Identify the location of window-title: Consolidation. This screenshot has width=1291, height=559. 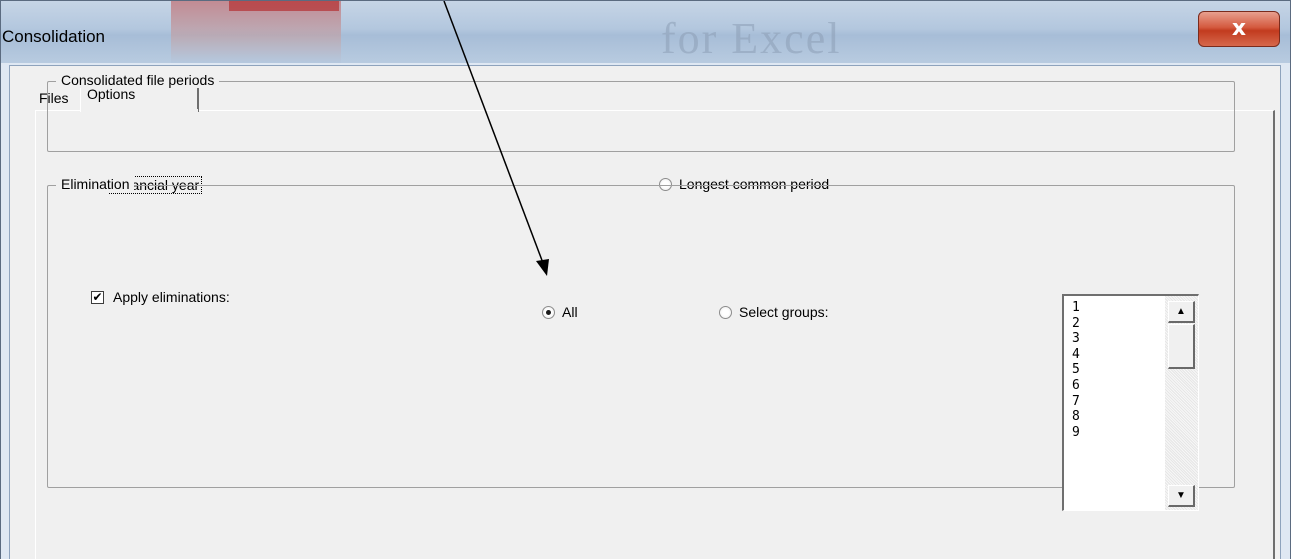
(54, 36).